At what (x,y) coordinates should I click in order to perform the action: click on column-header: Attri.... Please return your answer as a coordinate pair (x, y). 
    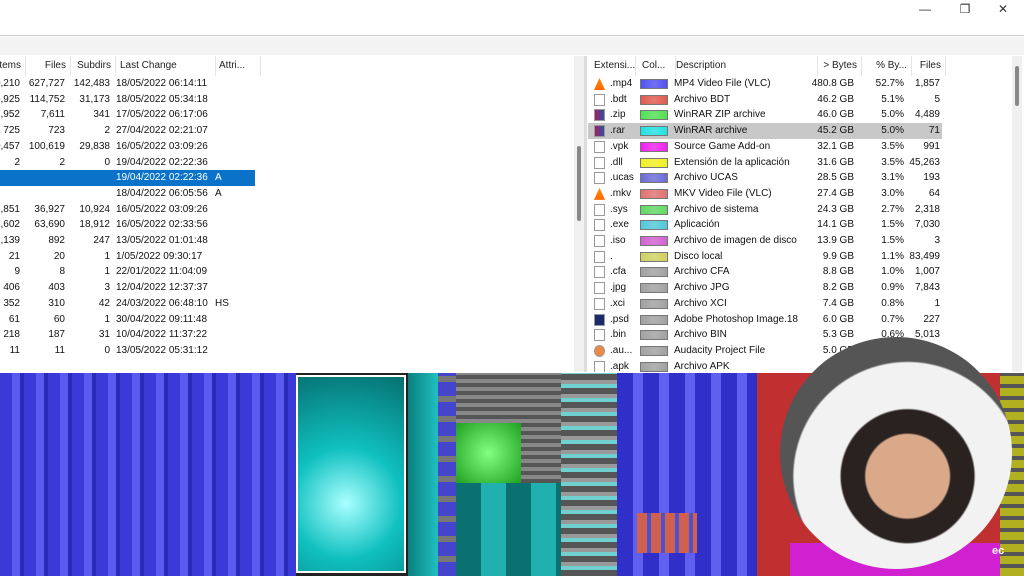
    Looking at the image, I should click on (238, 66).